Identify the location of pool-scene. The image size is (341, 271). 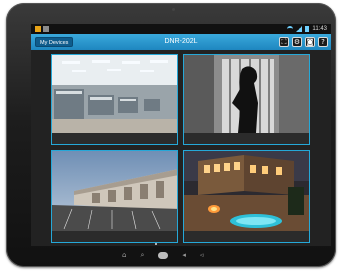
(246, 196).